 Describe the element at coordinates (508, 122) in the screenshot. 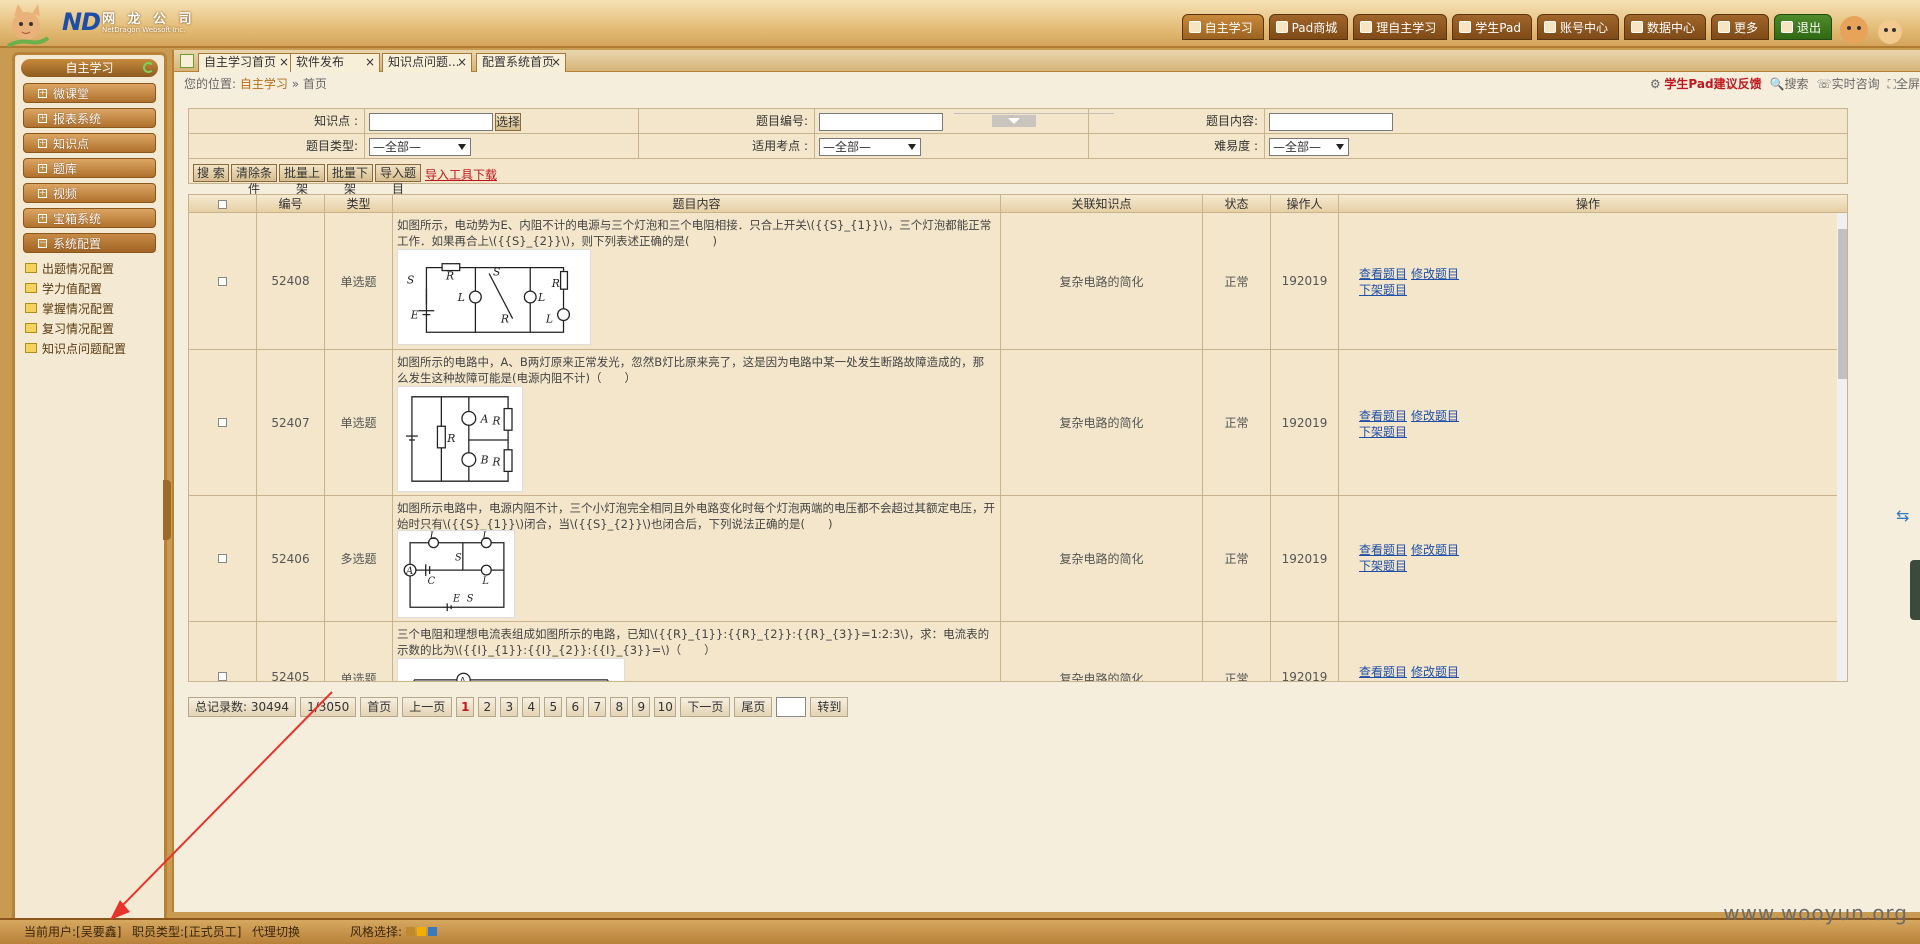

I see `knowledge-select-button: 选择` at that location.